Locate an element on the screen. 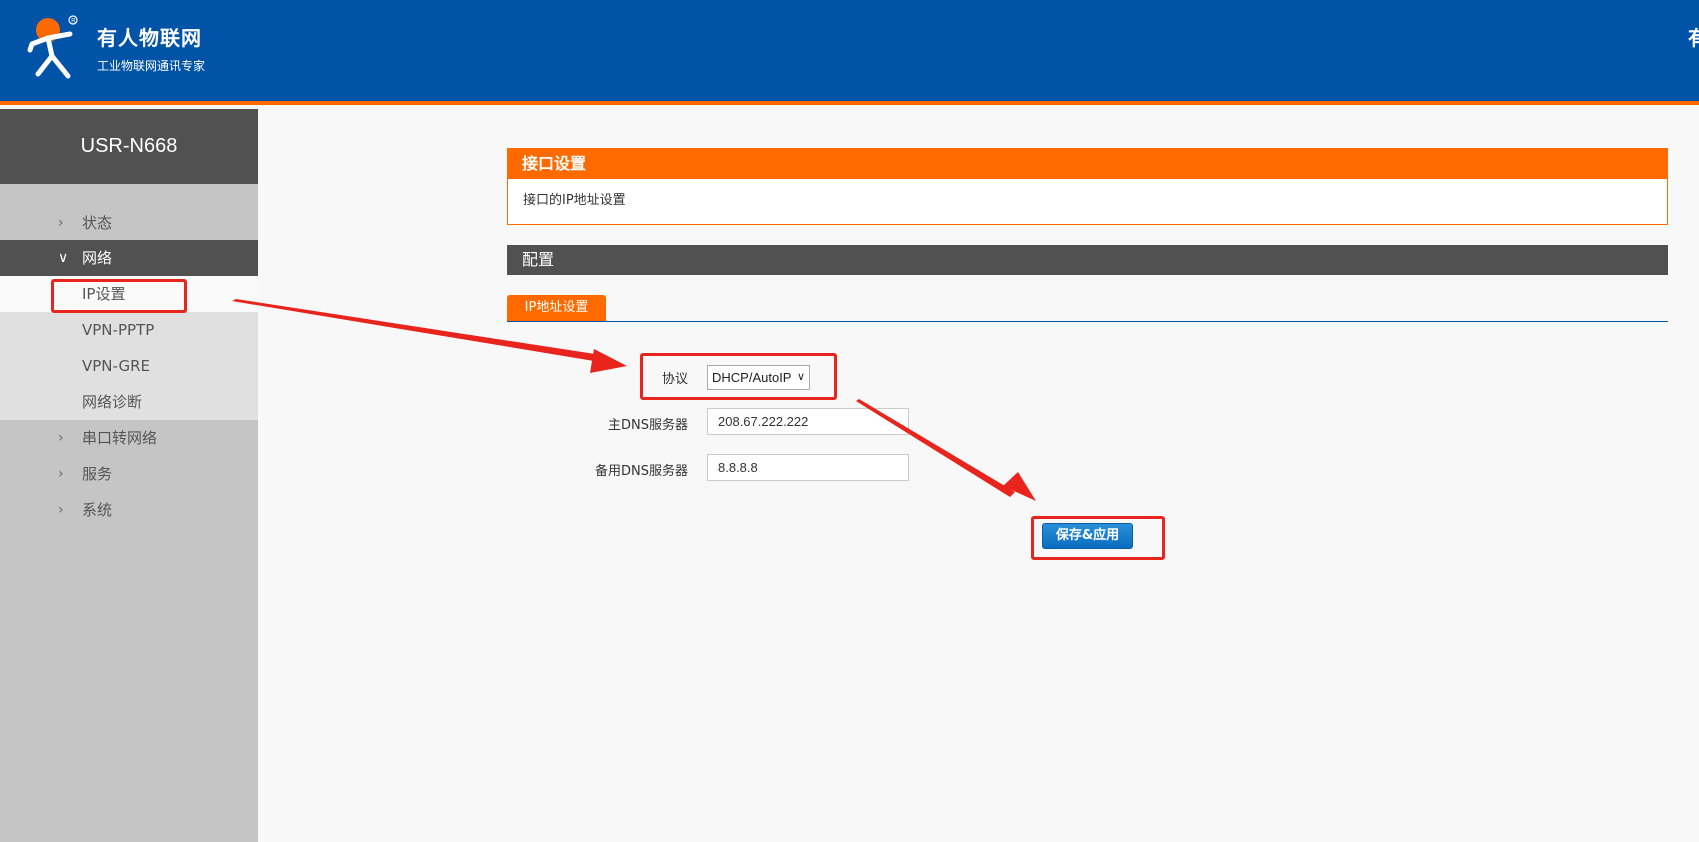 The height and width of the screenshot is (842, 1699). dns-primary-label: 主DNS服务器 is located at coordinates (648, 425).